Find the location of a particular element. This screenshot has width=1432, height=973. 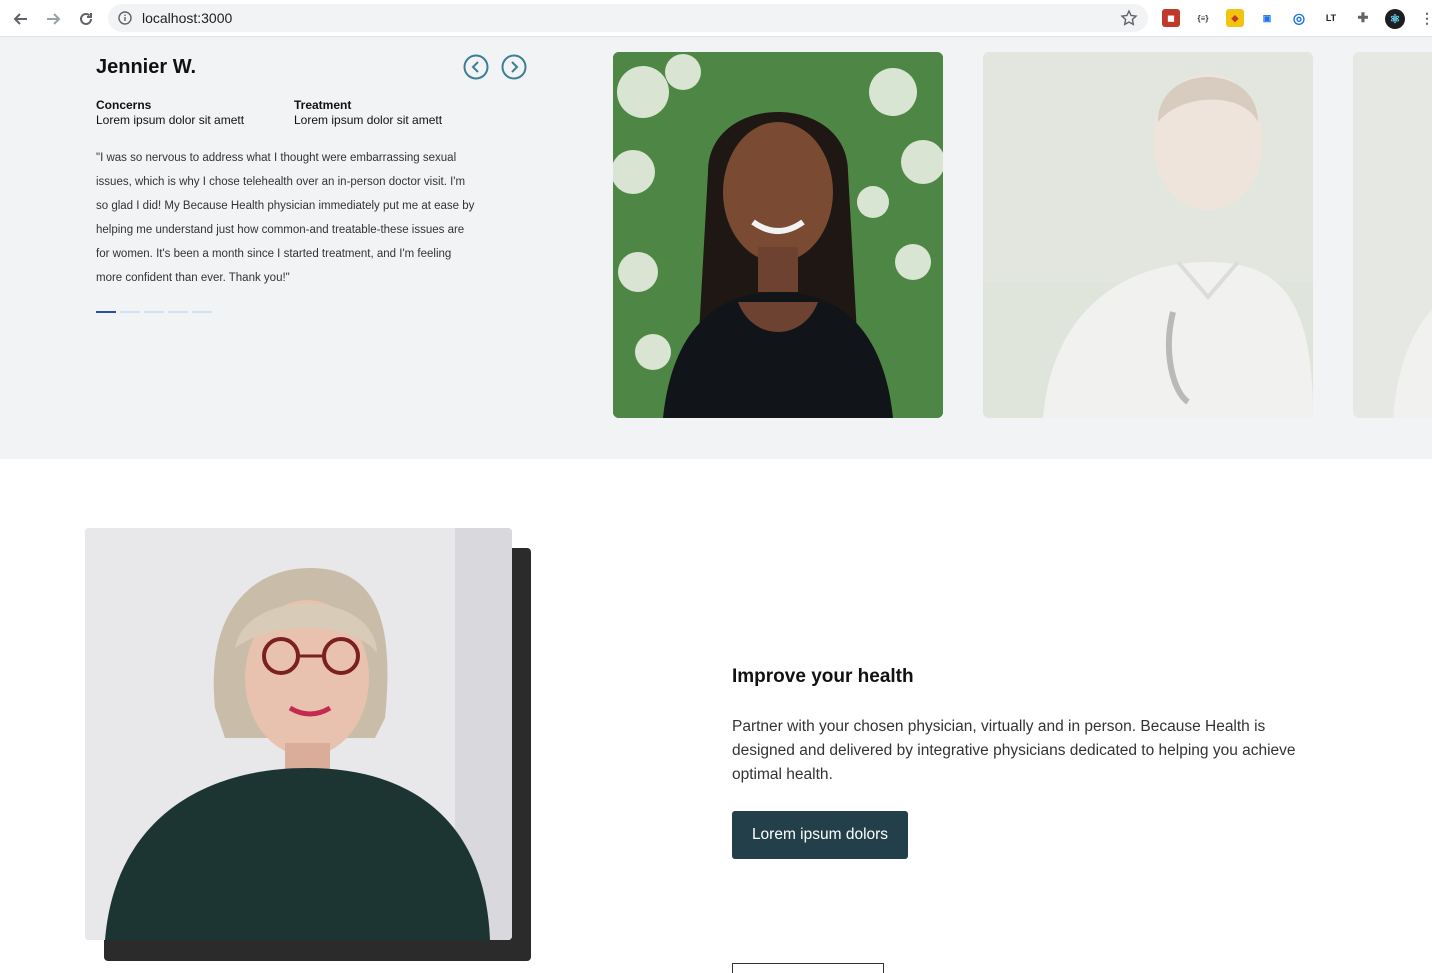

testimonial-name: Jennier W. is located at coordinates (146, 67).